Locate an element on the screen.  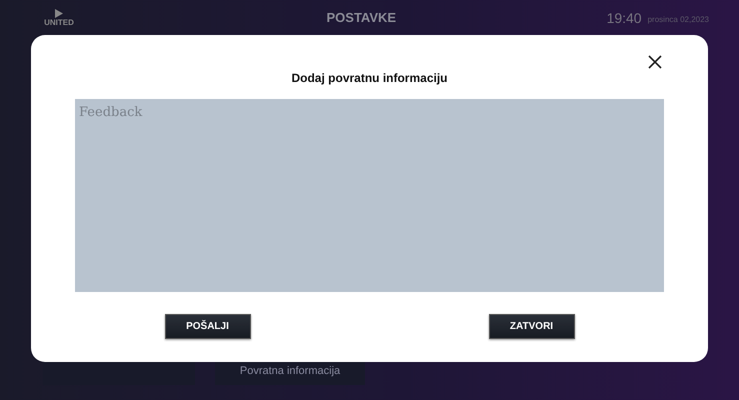
dialog-title: Dodaj povratnu informaciju is located at coordinates (369, 78).